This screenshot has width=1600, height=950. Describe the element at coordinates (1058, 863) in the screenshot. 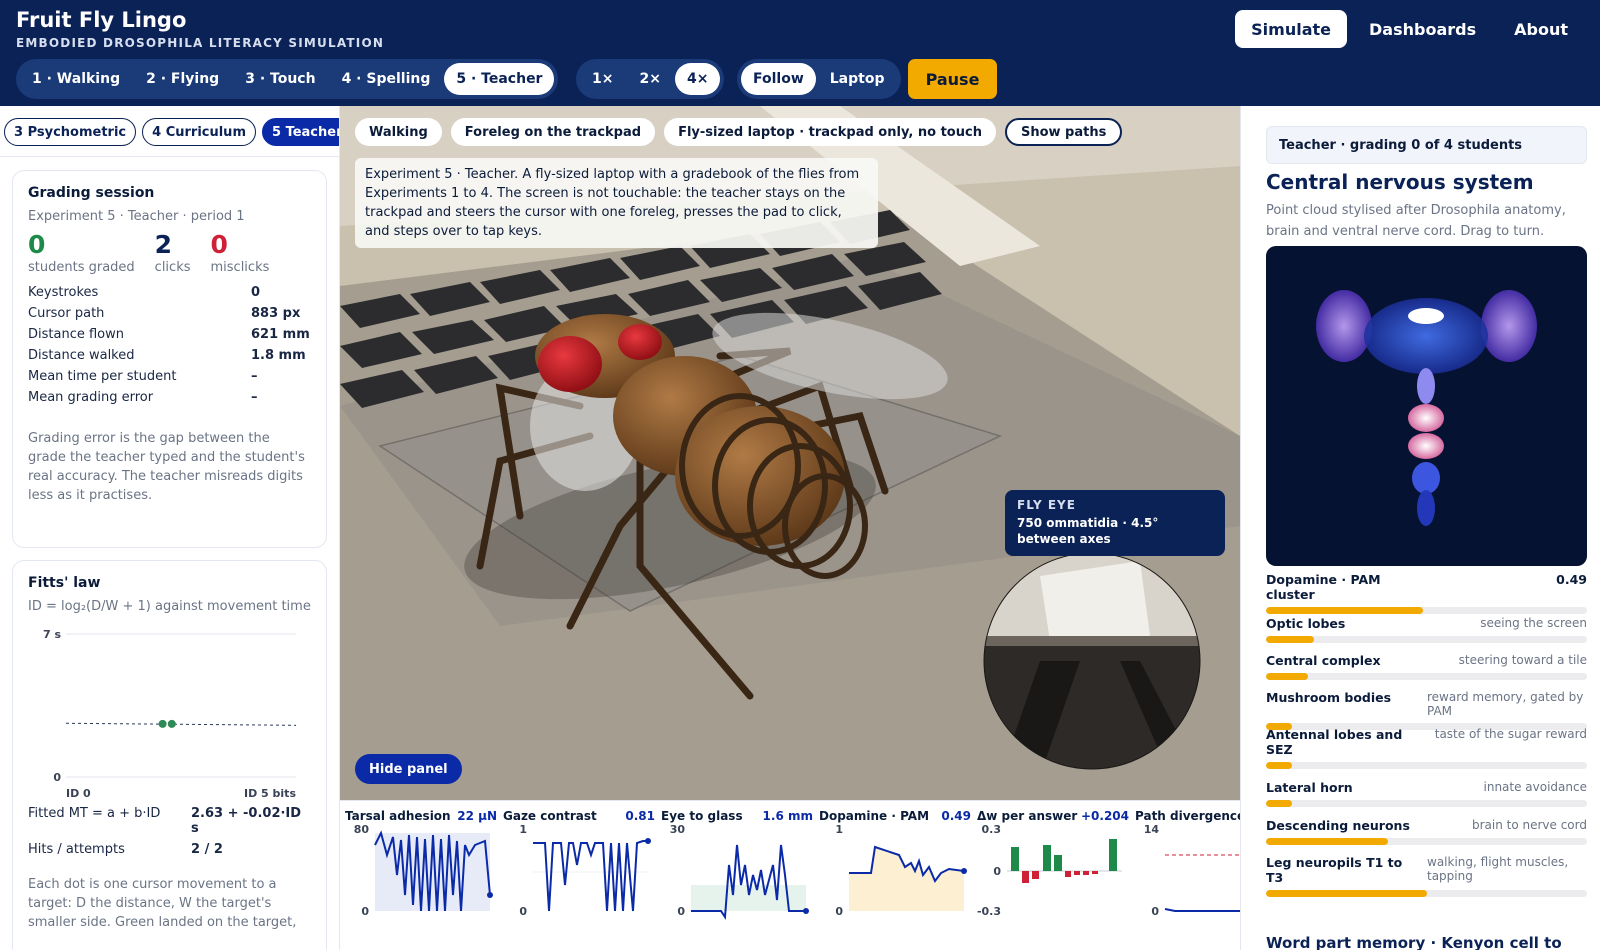

I see `bar-positive` at that location.